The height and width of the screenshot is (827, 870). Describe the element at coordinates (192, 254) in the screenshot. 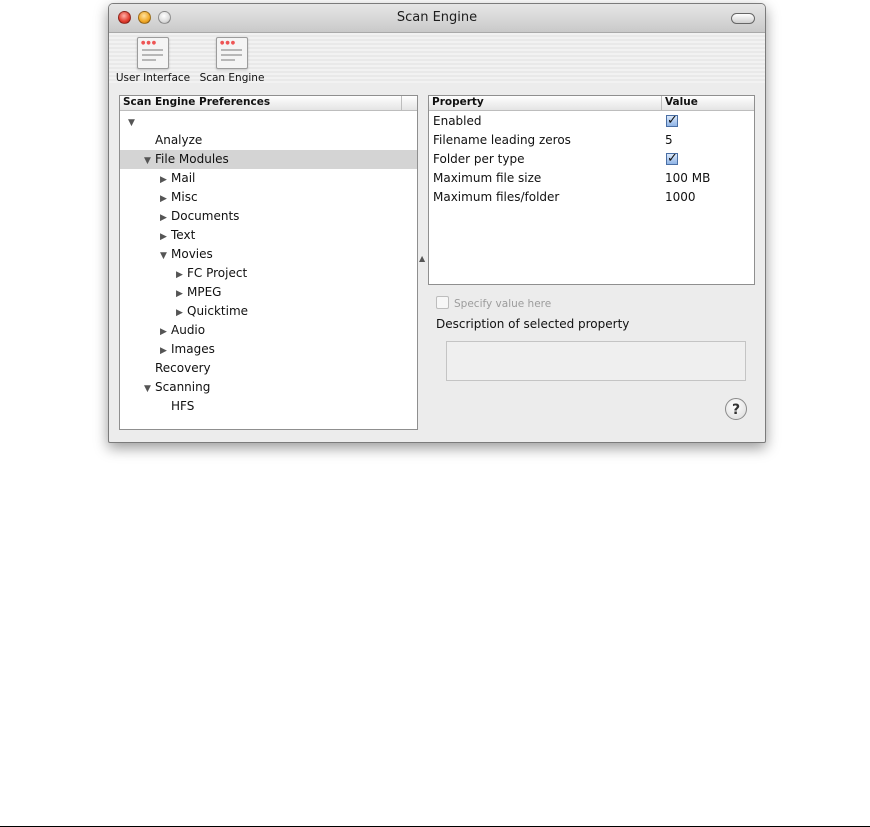

I see `tree-row-label: Movies` at that location.